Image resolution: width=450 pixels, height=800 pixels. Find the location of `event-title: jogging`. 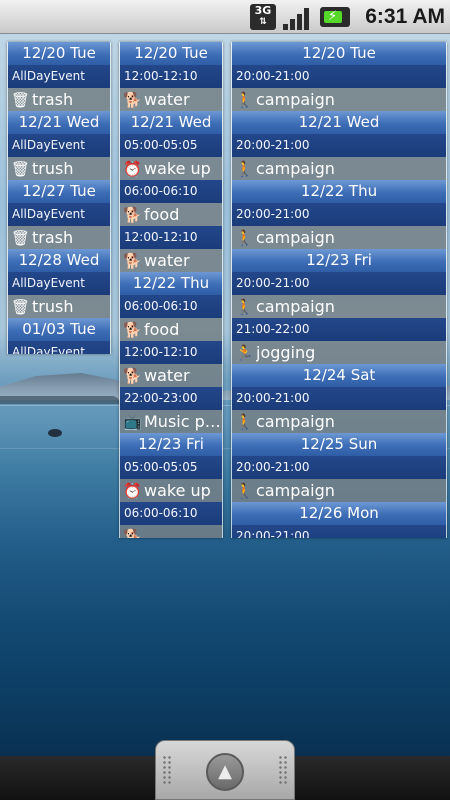

event-title: jogging is located at coordinates (286, 352).